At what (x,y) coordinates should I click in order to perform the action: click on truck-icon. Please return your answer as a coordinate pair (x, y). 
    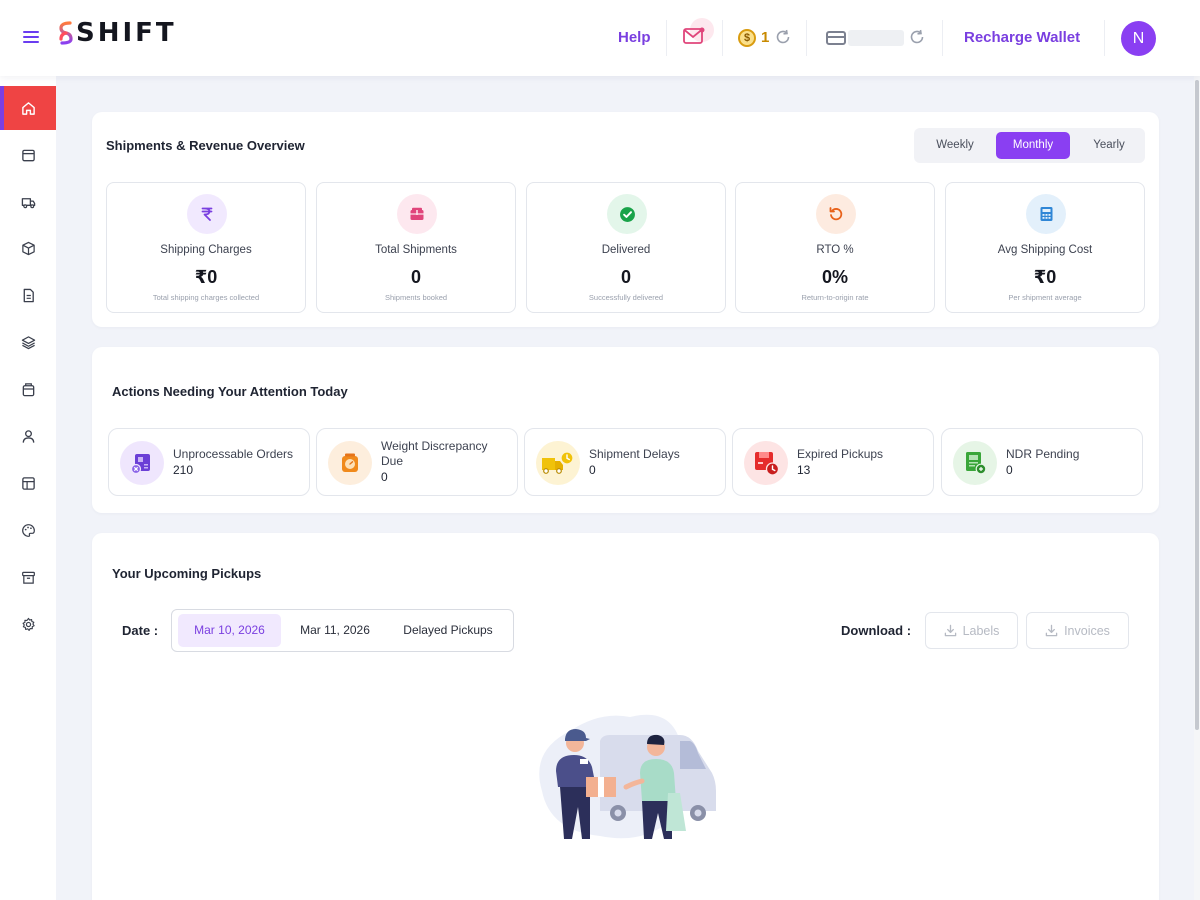
    Looking at the image, I should click on (28, 202).